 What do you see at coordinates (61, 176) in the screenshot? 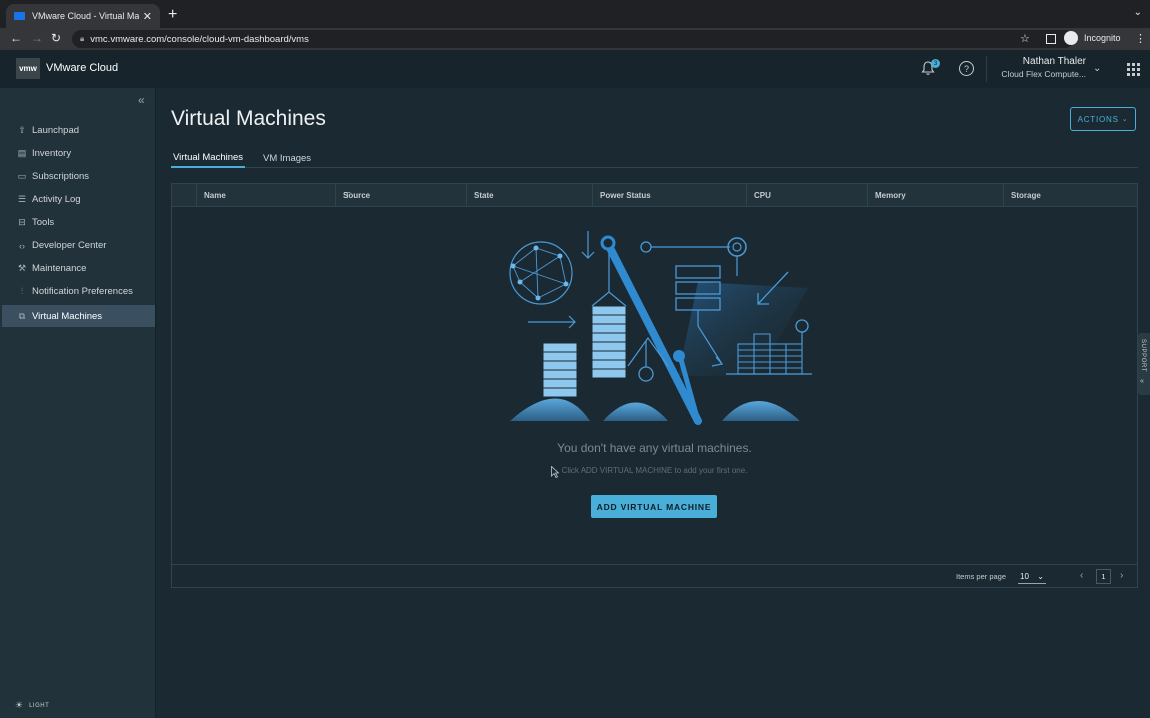
I see `sidebar-item-label: Subscriptions` at bounding box center [61, 176].